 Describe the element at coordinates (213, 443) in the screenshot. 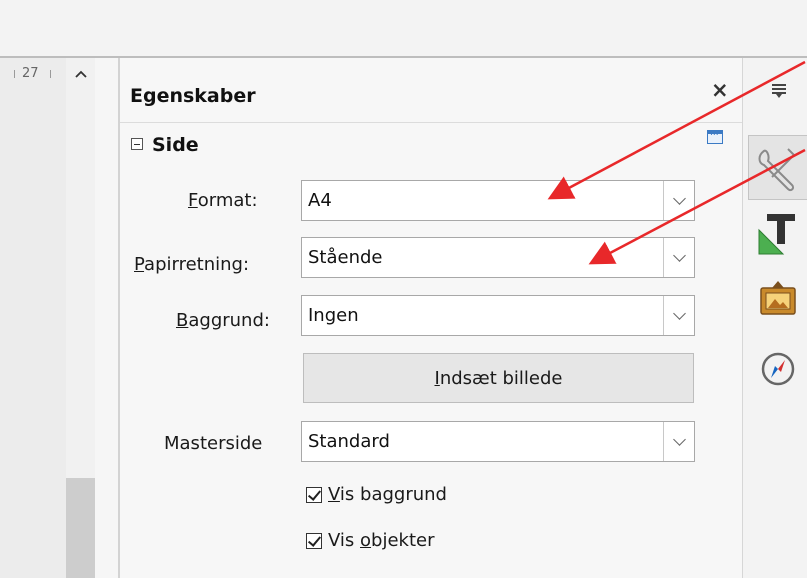

I see `master-page-label: Masterside` at that location.